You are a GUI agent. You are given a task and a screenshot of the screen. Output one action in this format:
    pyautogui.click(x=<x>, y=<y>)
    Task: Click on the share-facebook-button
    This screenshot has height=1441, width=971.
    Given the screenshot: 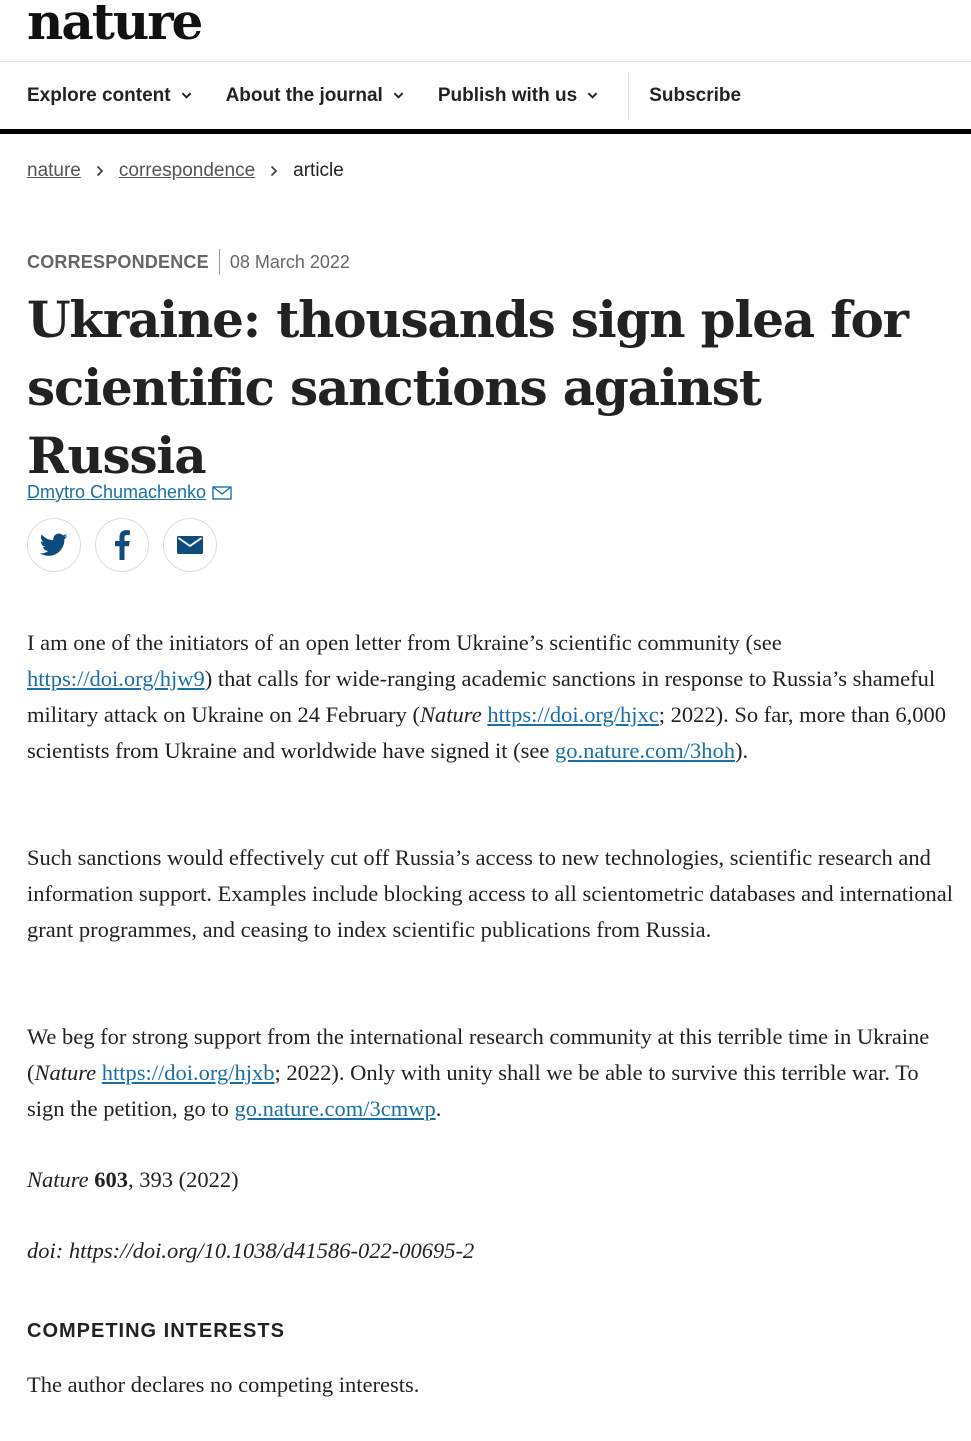 What is the action you would take?
    pyautogui.click(x=122, y=545)
    